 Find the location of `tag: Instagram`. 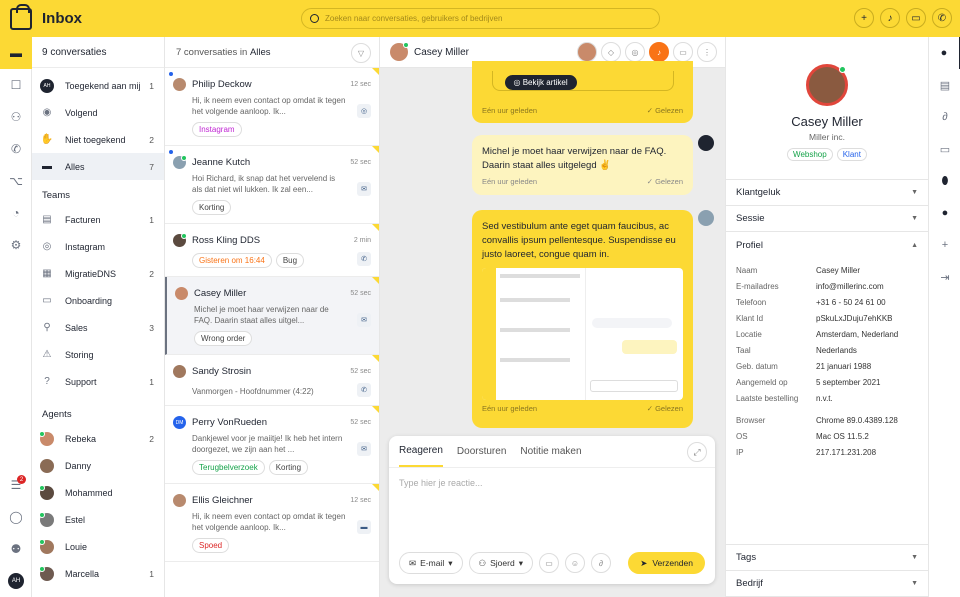

tag: Instagram is located at coordinates (217, 129).